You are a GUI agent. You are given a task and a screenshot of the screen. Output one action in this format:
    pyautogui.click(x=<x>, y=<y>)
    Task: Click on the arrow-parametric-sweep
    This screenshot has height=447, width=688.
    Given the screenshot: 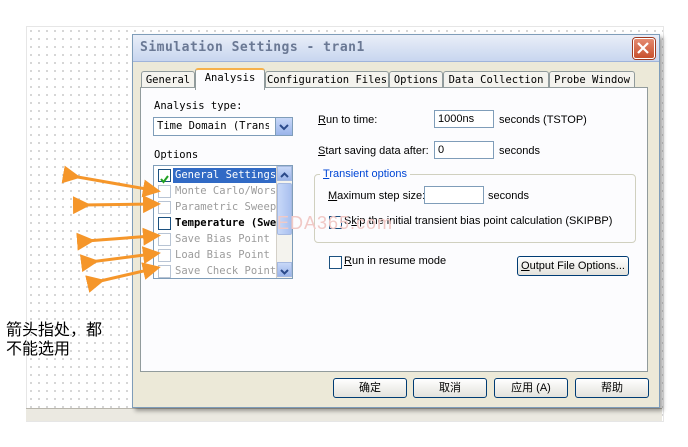 What is the action you would take?
    pyautogui.click(x=116, y=205)
    